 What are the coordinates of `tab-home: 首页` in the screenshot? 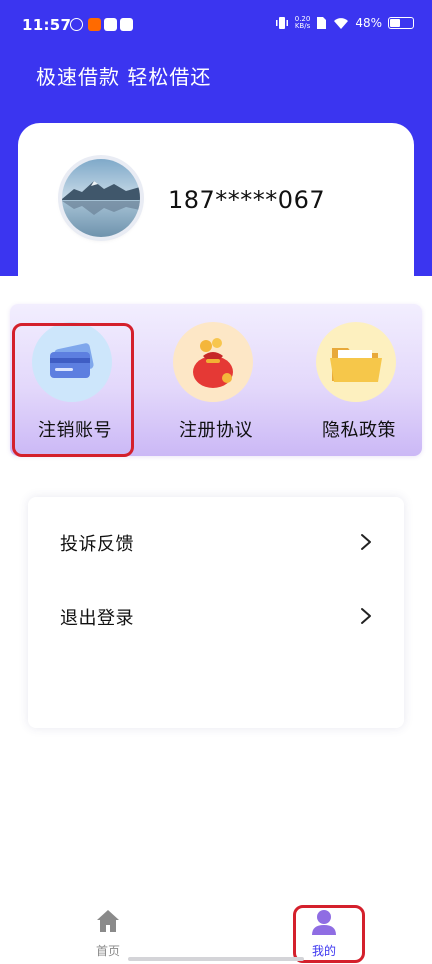 It's located at (108, 934).